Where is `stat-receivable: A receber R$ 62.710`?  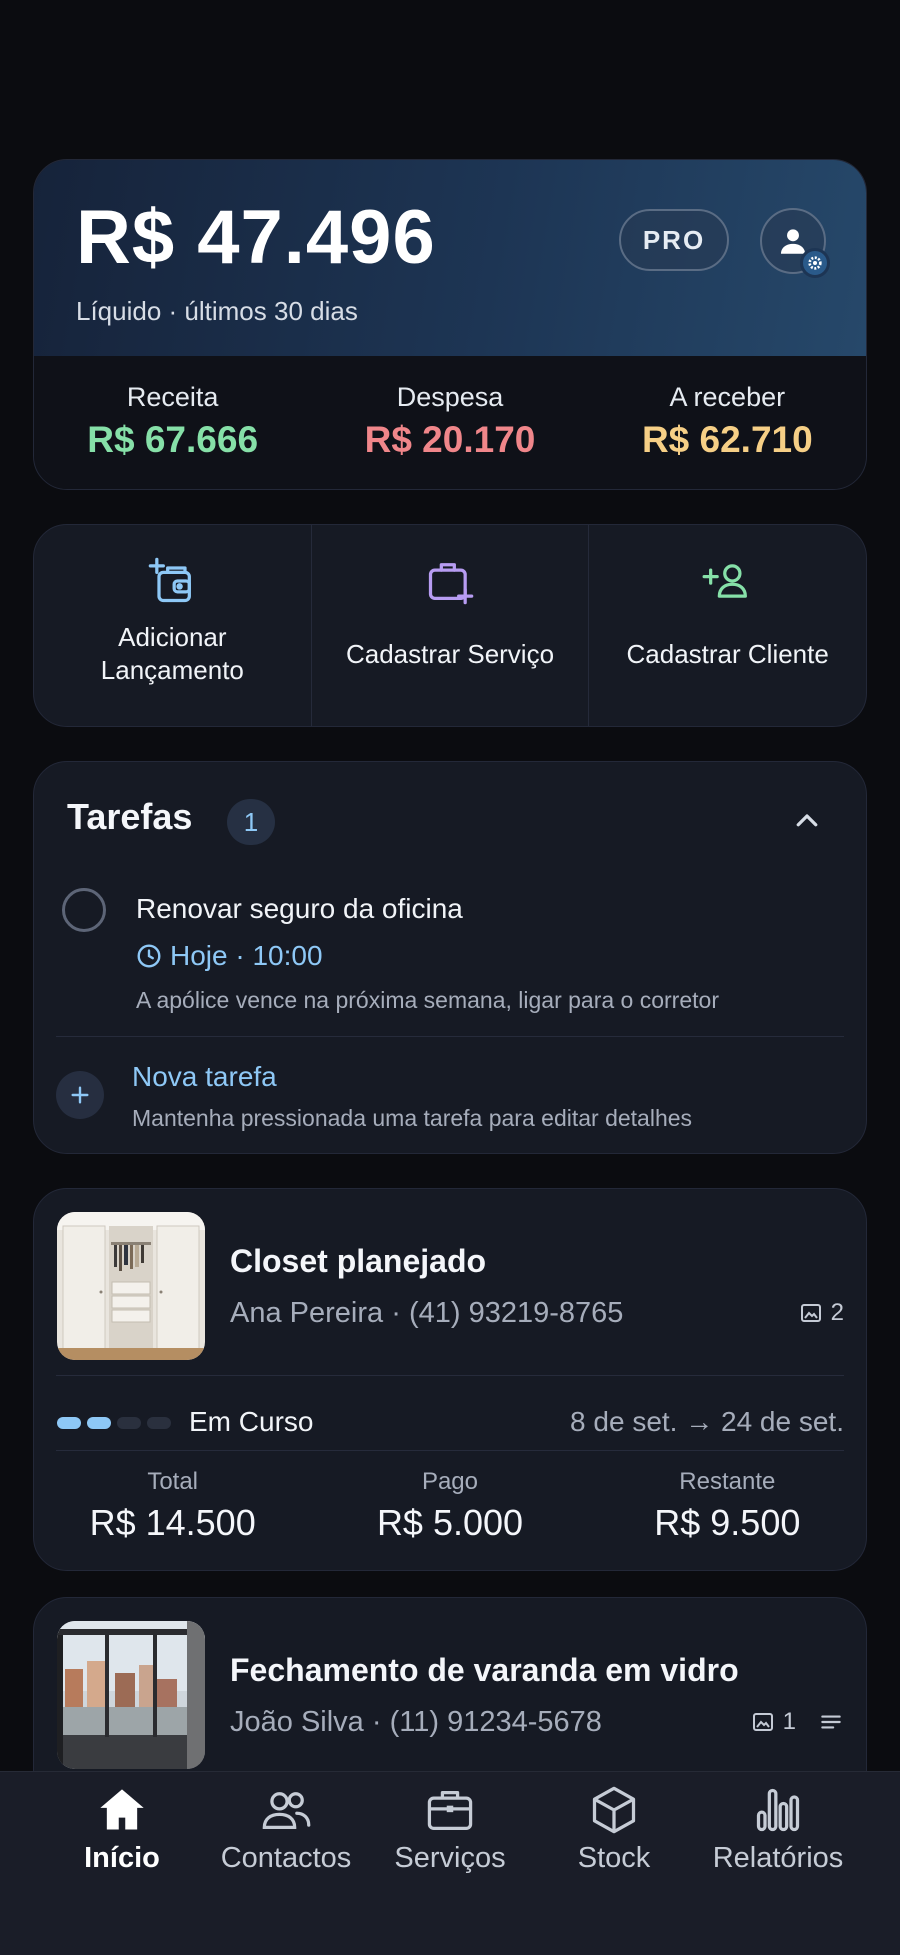 stat-receivable: A receber R$ 62.710 is located at coordinates (727, 422).